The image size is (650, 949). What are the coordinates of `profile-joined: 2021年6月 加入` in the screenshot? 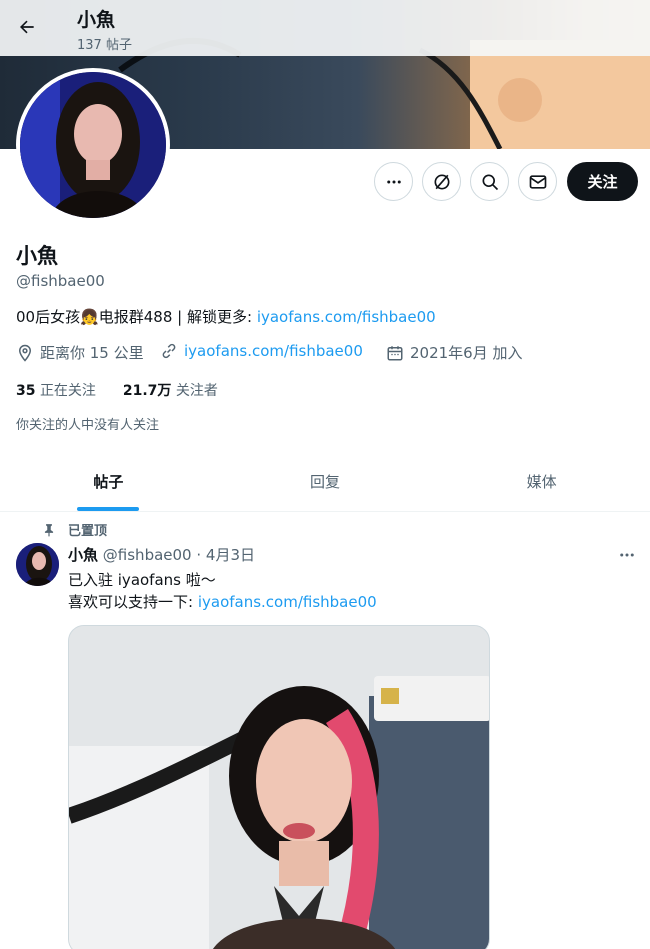 It's located at (454, 352).